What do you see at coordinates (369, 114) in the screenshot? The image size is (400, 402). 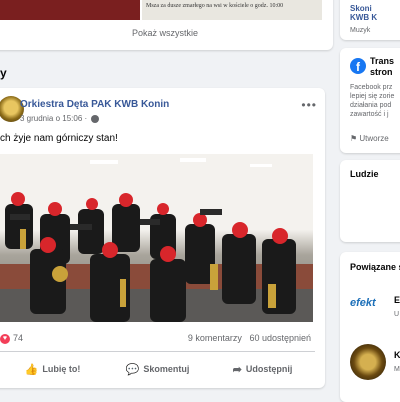 I see `transparency-text-line: zawartość i j` at bounding box center [369, 114].